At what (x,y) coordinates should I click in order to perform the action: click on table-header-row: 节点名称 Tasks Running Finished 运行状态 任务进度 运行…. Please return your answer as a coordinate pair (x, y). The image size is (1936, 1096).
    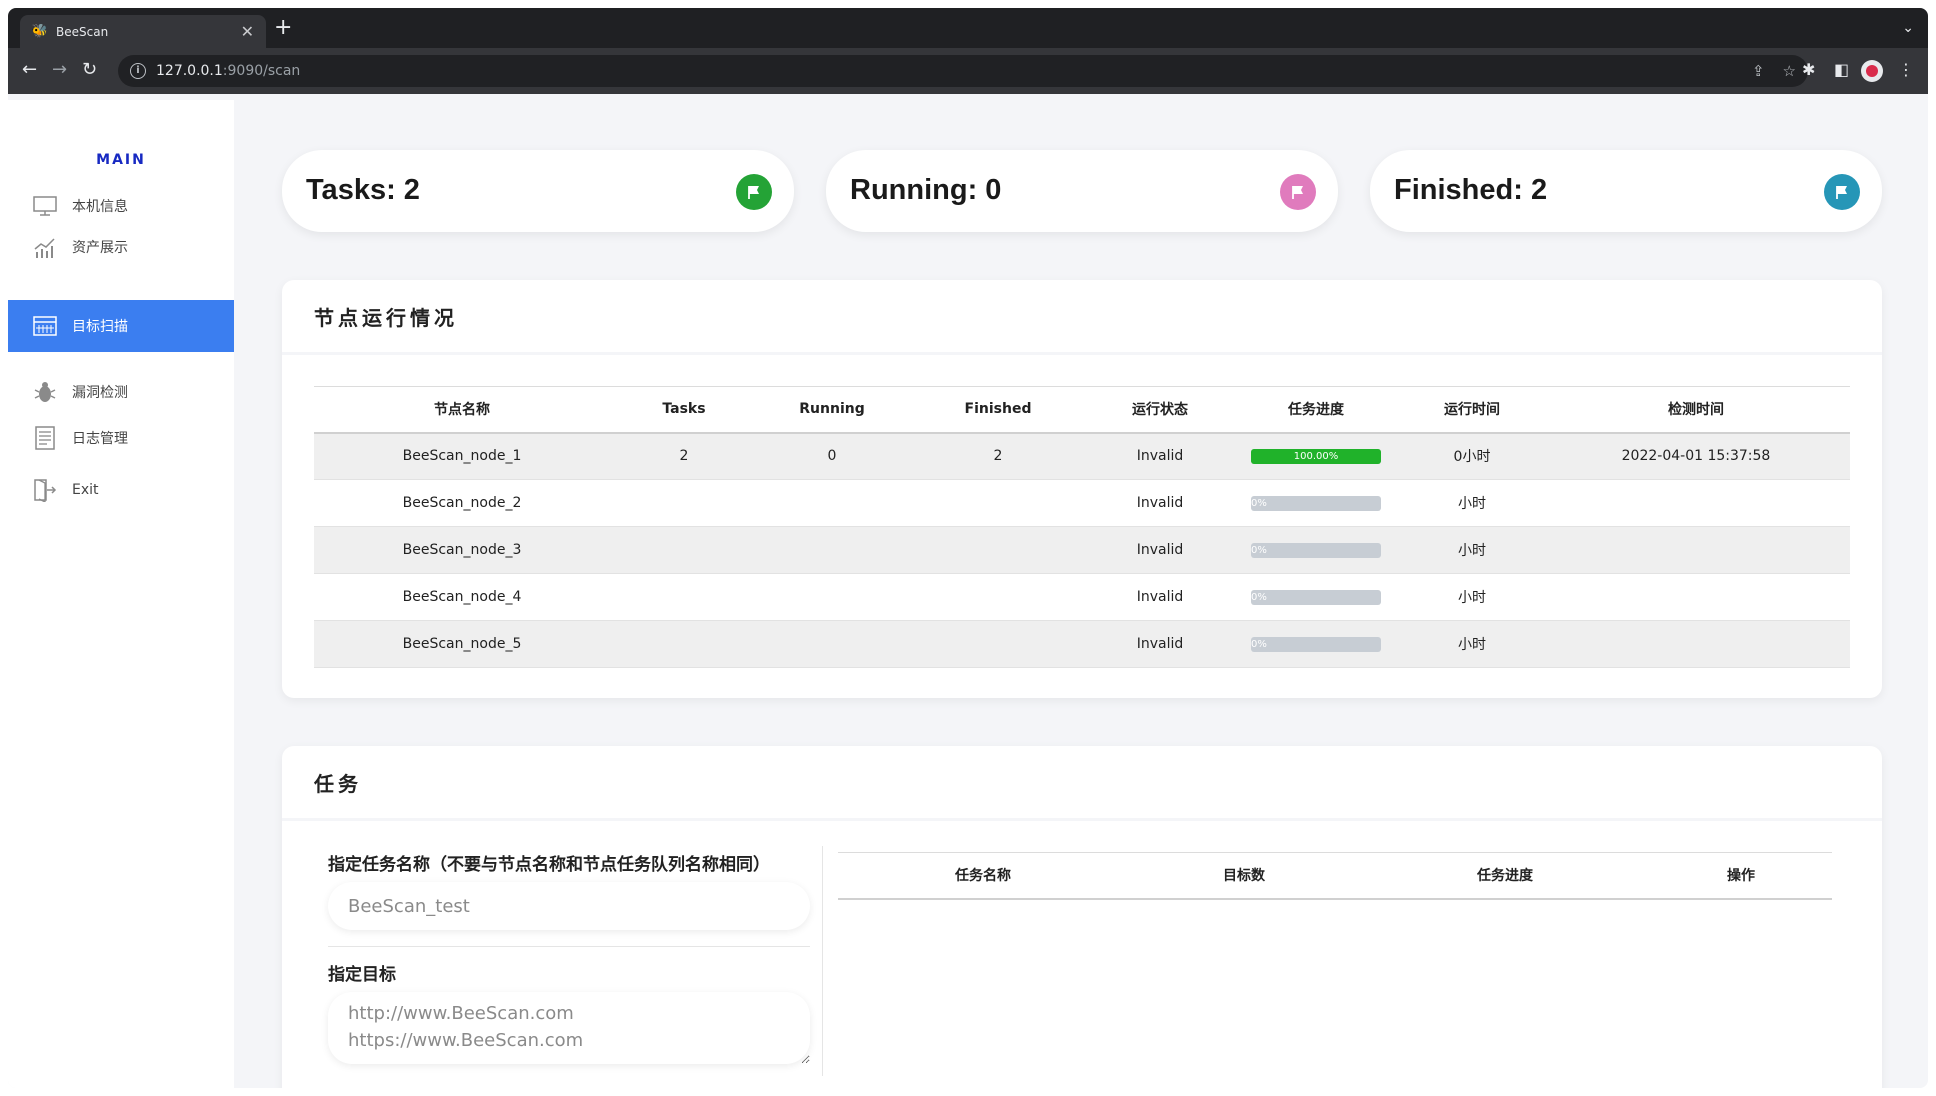
    Looking at the image, I should click on (1082, 410).